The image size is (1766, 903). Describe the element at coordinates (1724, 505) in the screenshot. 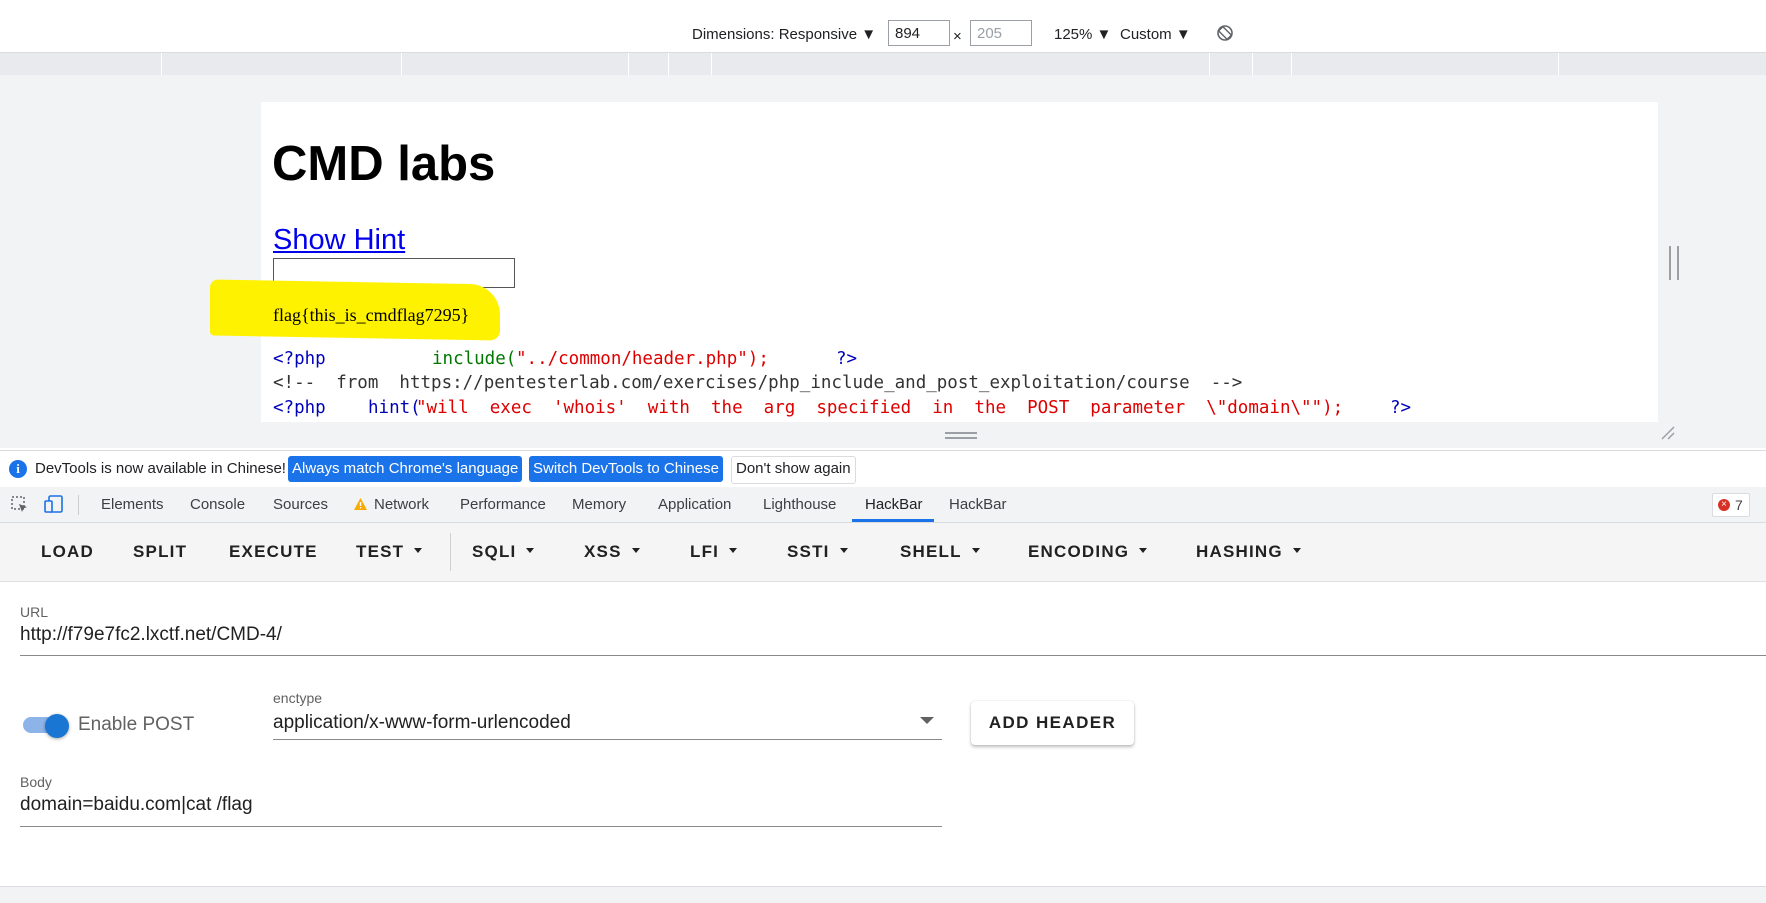

I see `error-icon: ×` at that location.